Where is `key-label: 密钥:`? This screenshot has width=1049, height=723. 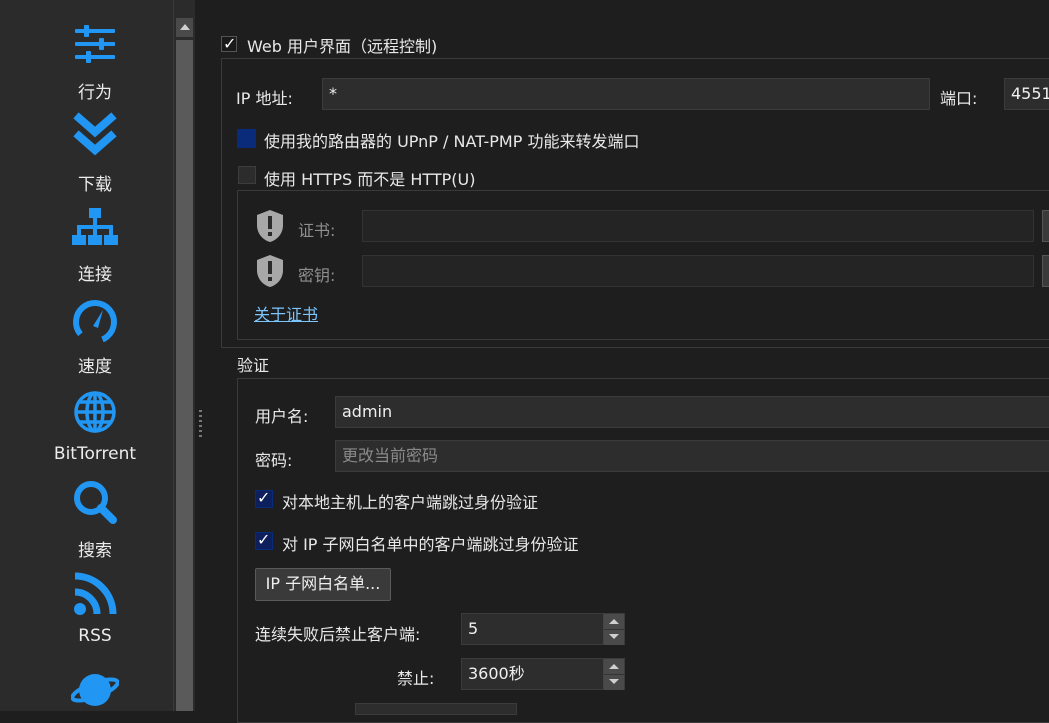
key-label: 密钥: is located at coordinates (317, 275).